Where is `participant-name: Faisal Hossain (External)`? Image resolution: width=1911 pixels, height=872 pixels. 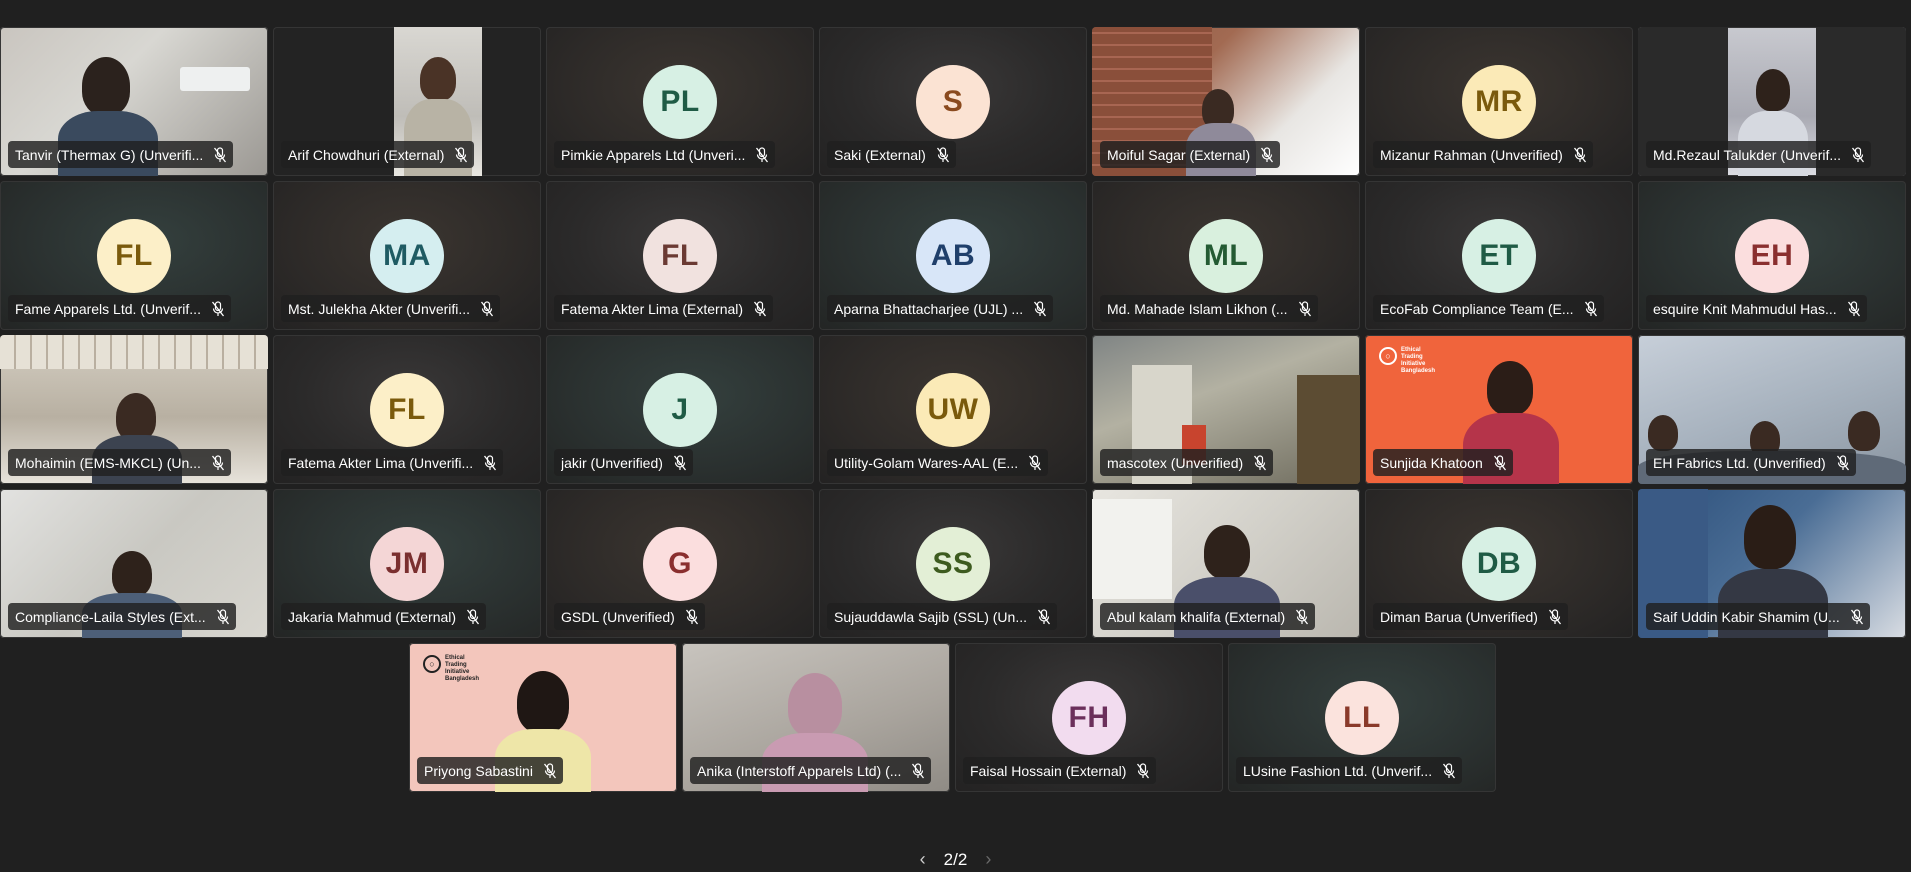 participant-name: Faisal Hossain (External) is located at coordinates (1048, 770).